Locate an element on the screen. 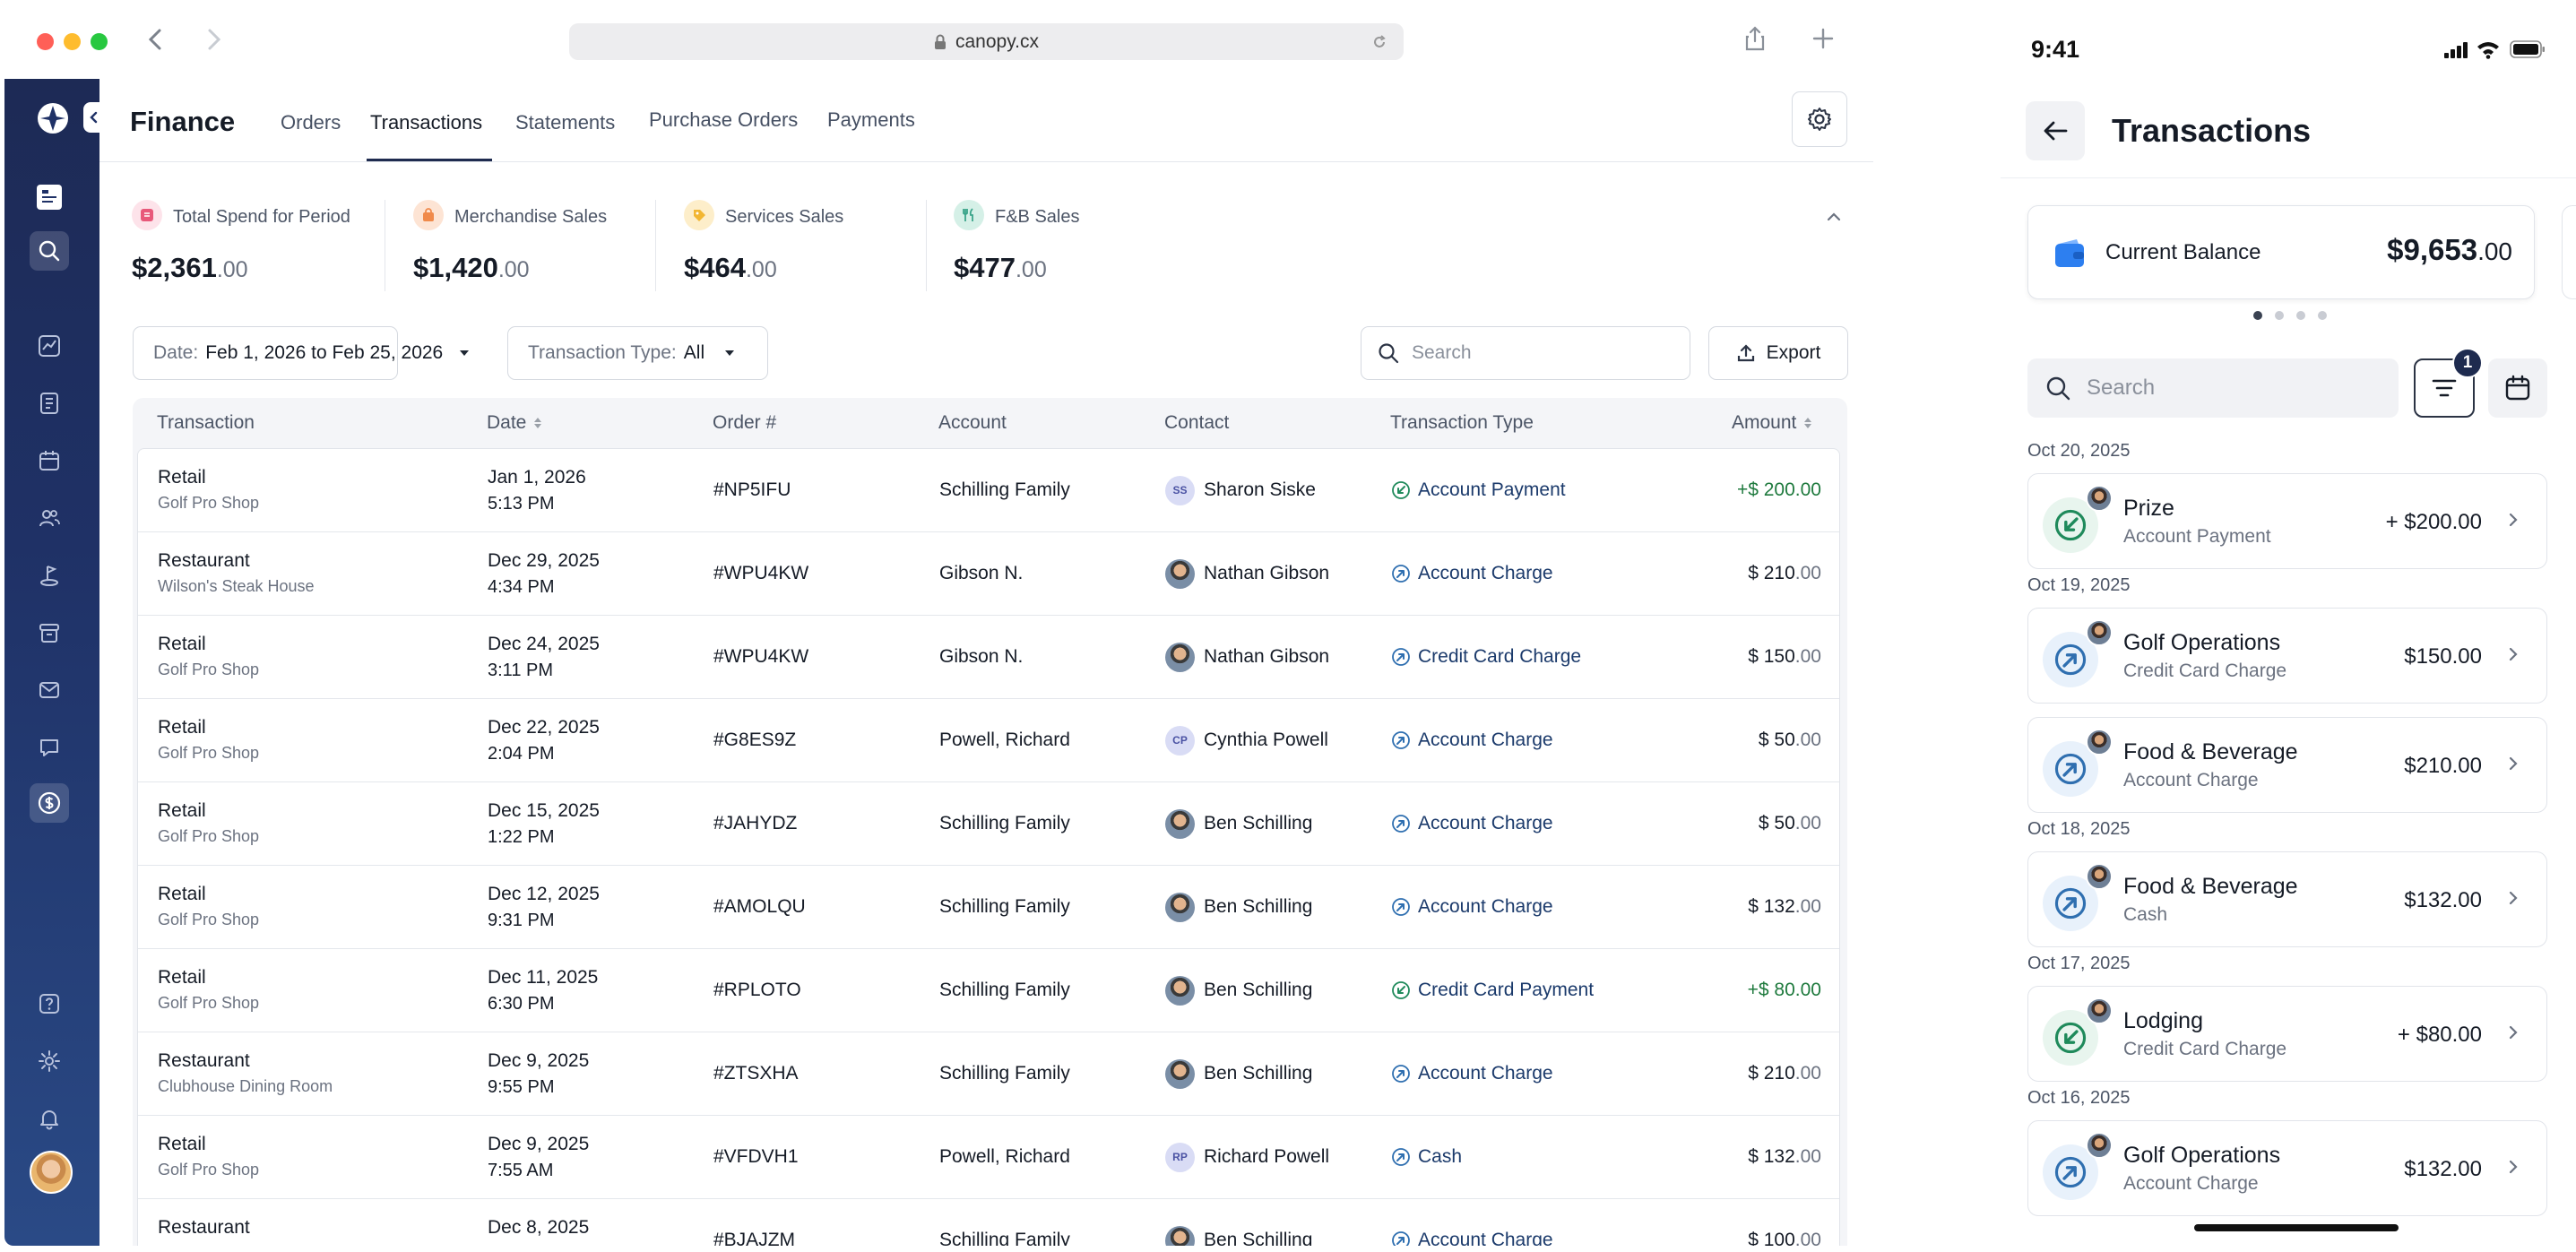 The height and width of the screenshot is (1252, 2576). order-number: #AMOLQU is located at coordinates (759, 907).